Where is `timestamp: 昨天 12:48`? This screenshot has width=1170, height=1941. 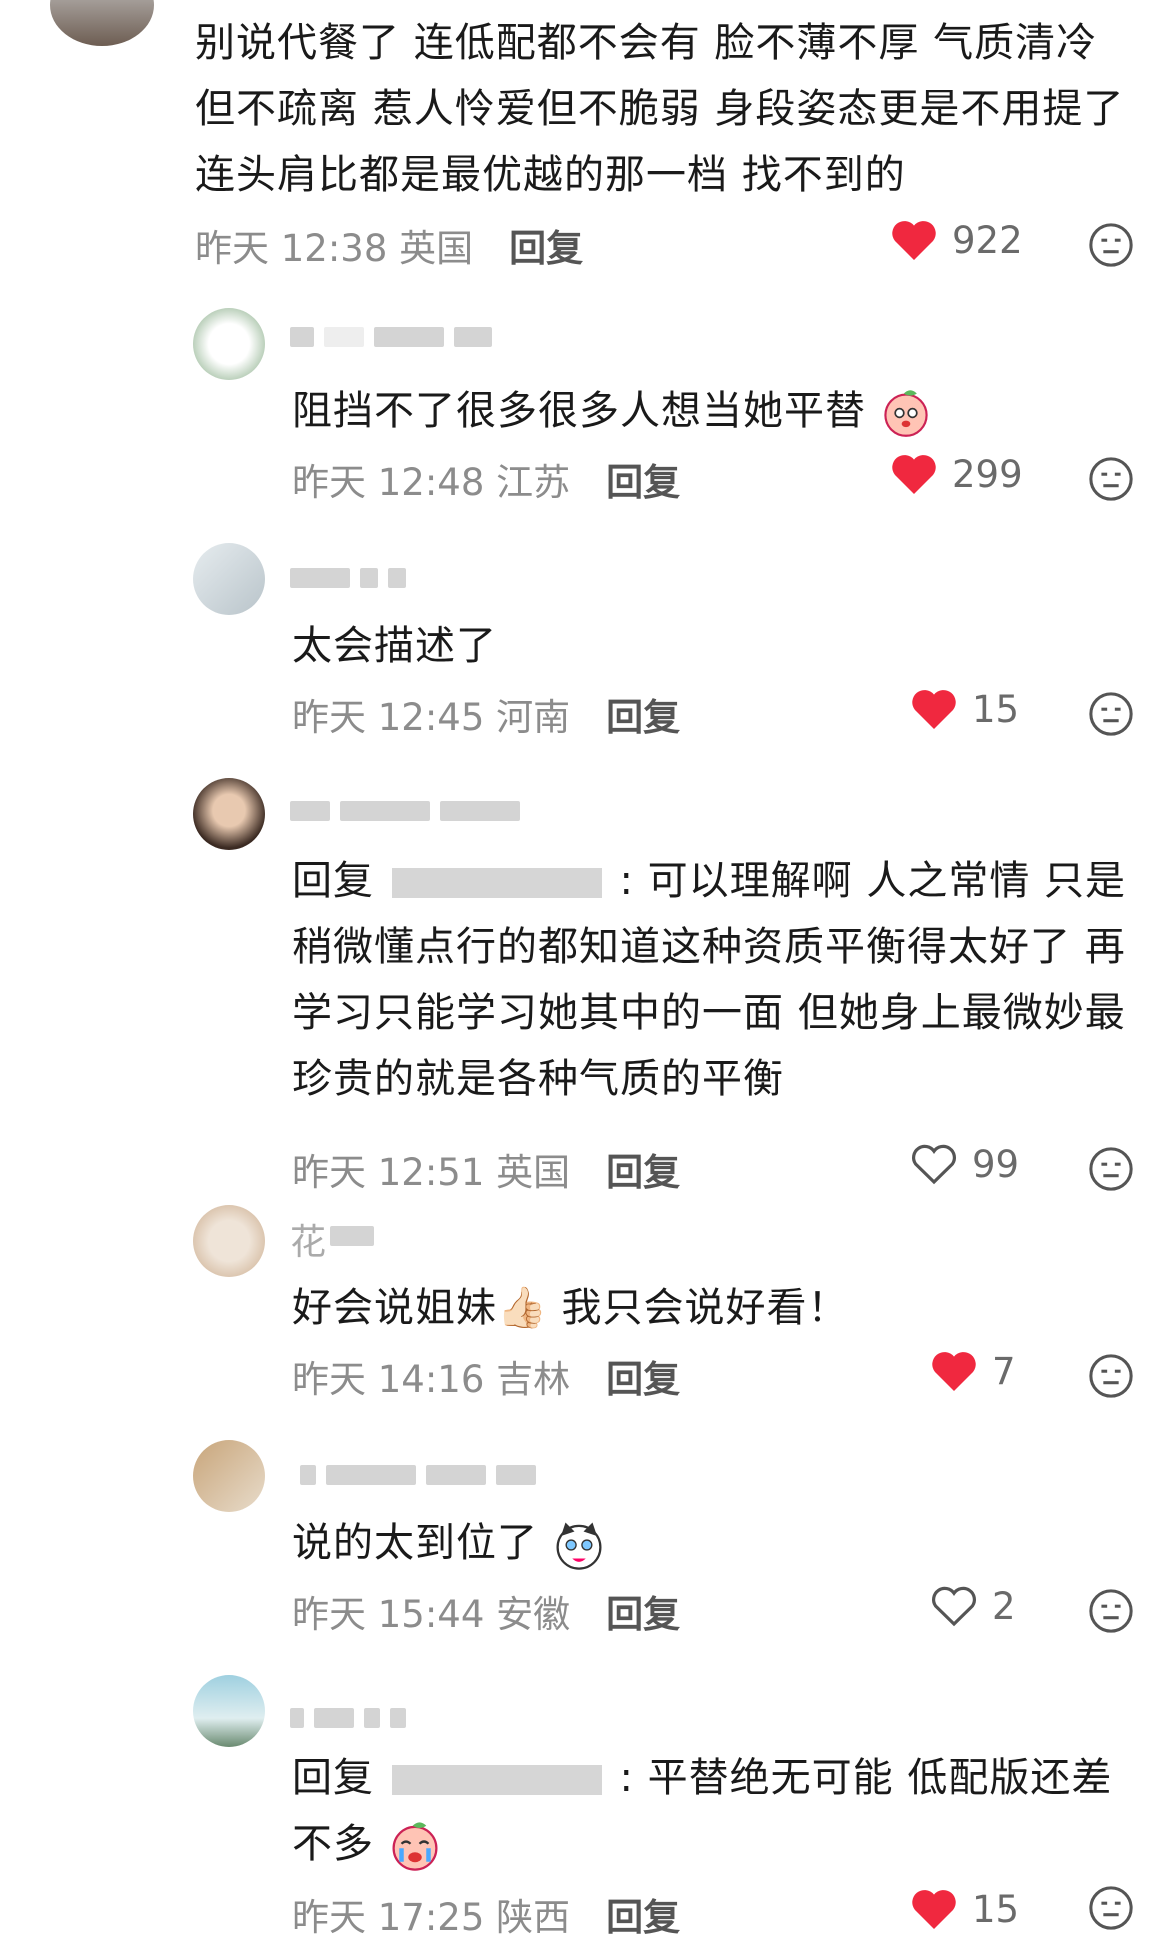 timestamp: 昨天 12:48 is located at coordinates (388, 482).